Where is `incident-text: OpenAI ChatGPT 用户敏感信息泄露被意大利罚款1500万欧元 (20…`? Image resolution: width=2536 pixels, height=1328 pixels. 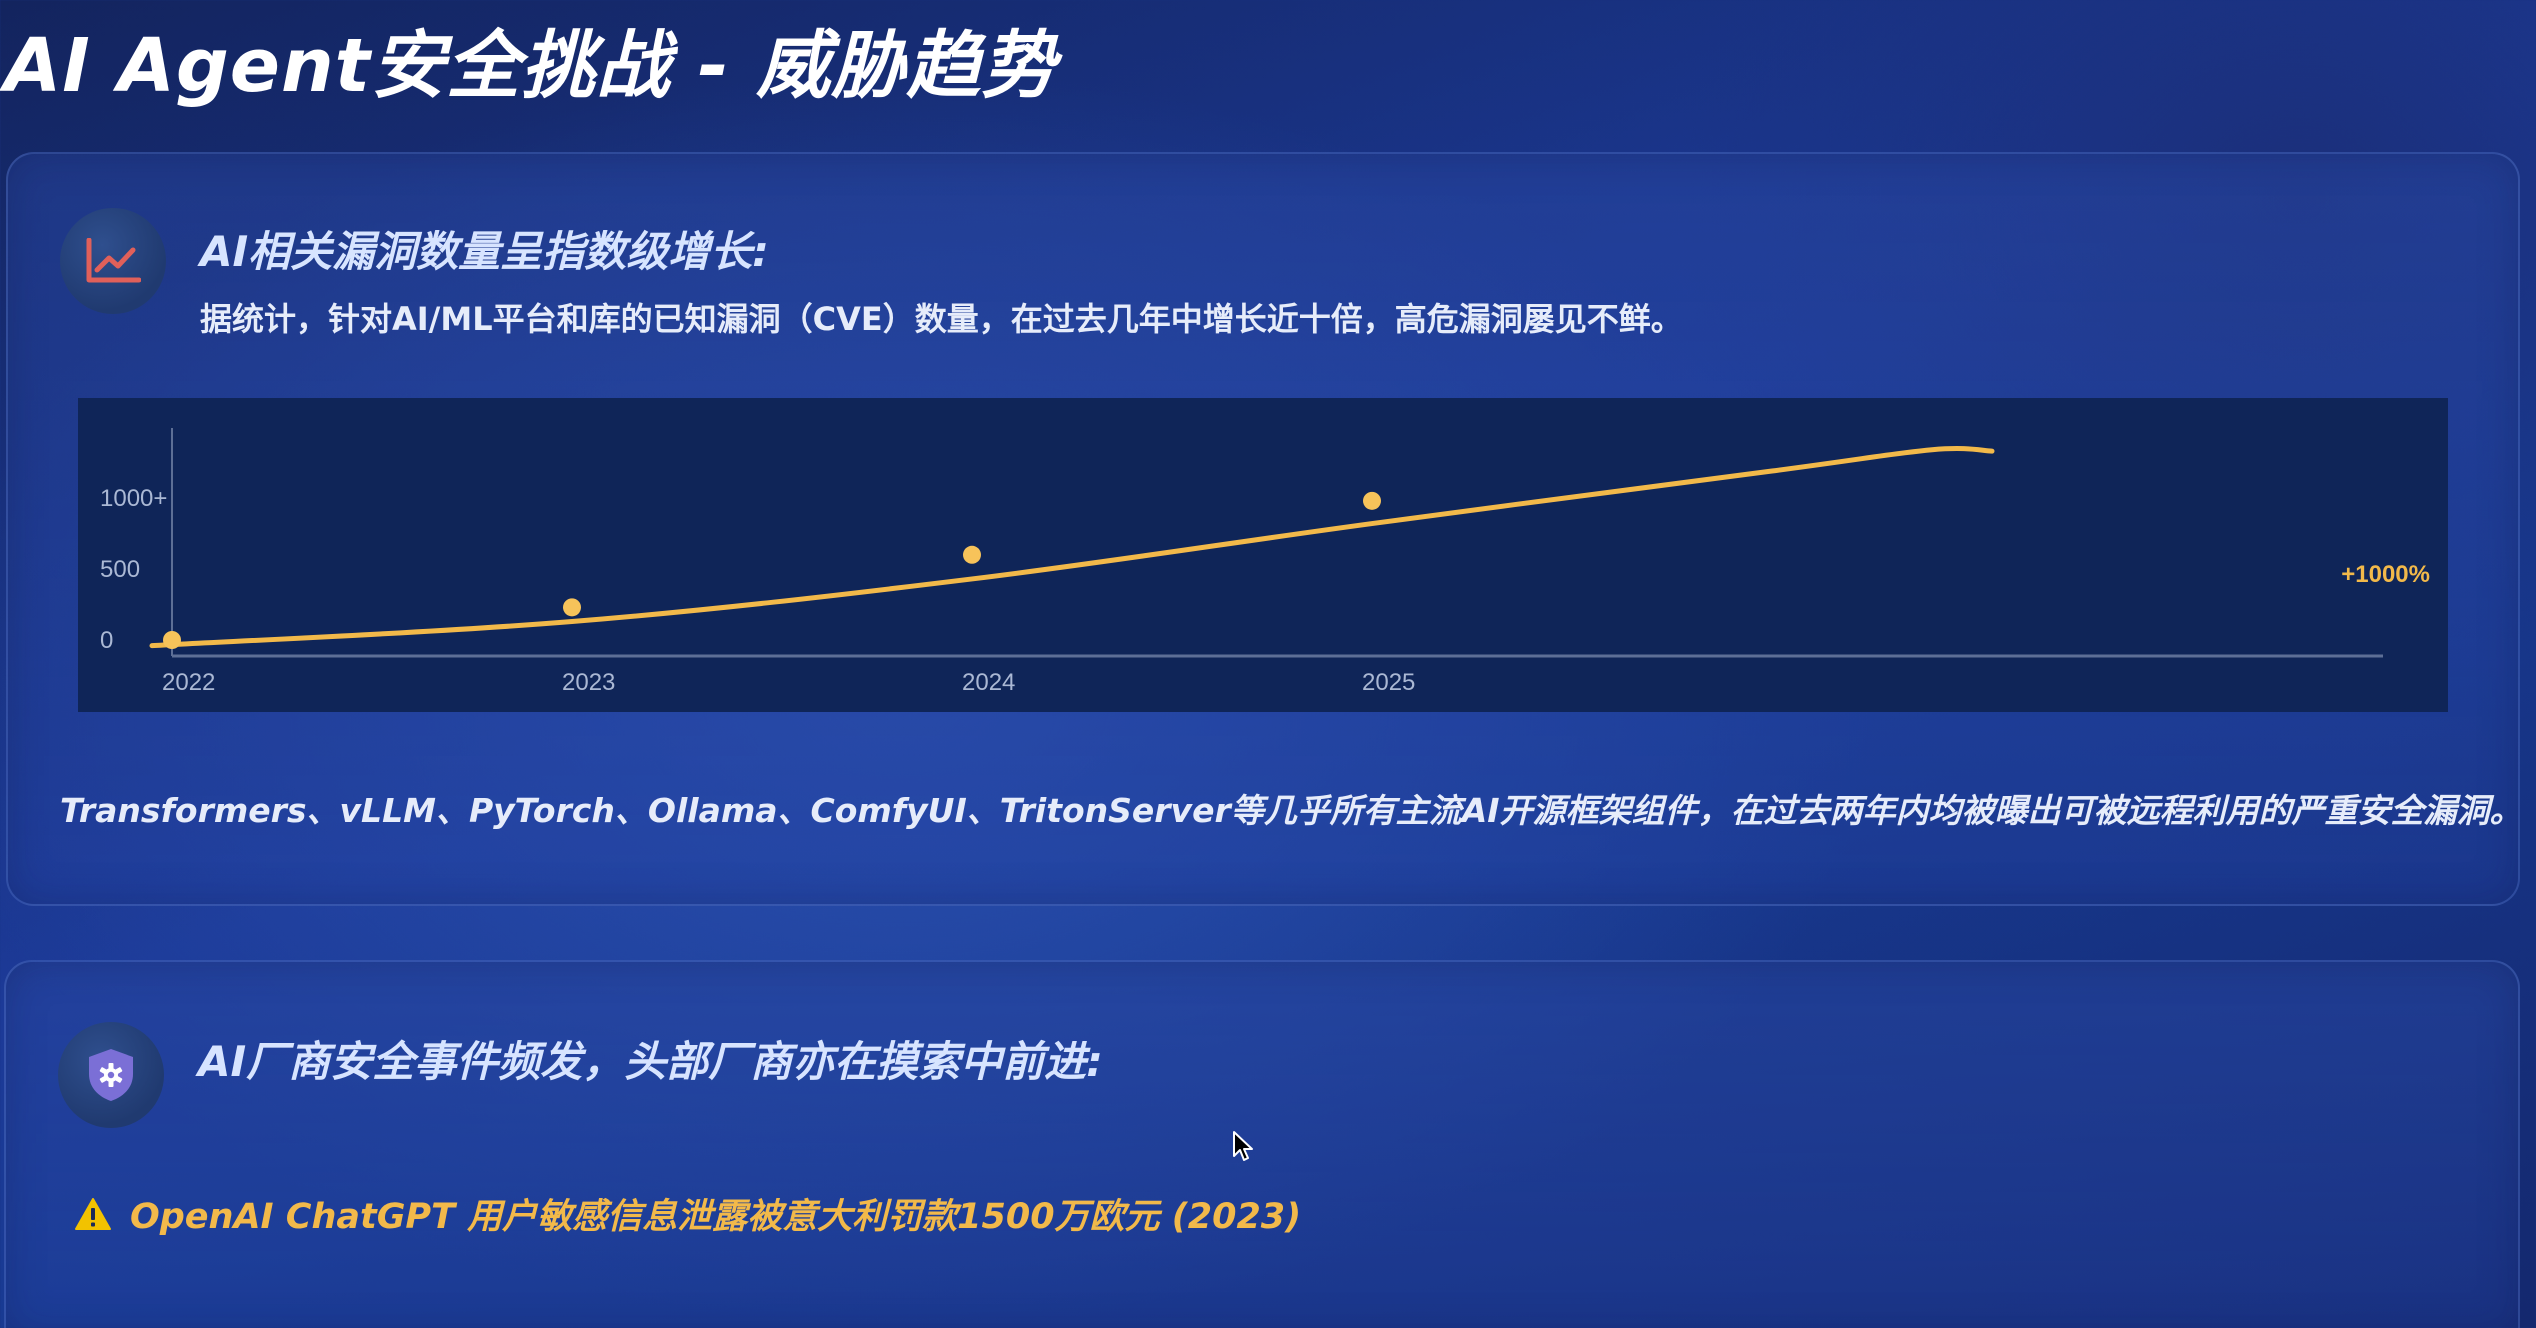 incident-text: OpenAI ChatGPT 用户敏感信息泄露被意大利罚款1500万欧元 (20… is located at coordinates (716, 1217).